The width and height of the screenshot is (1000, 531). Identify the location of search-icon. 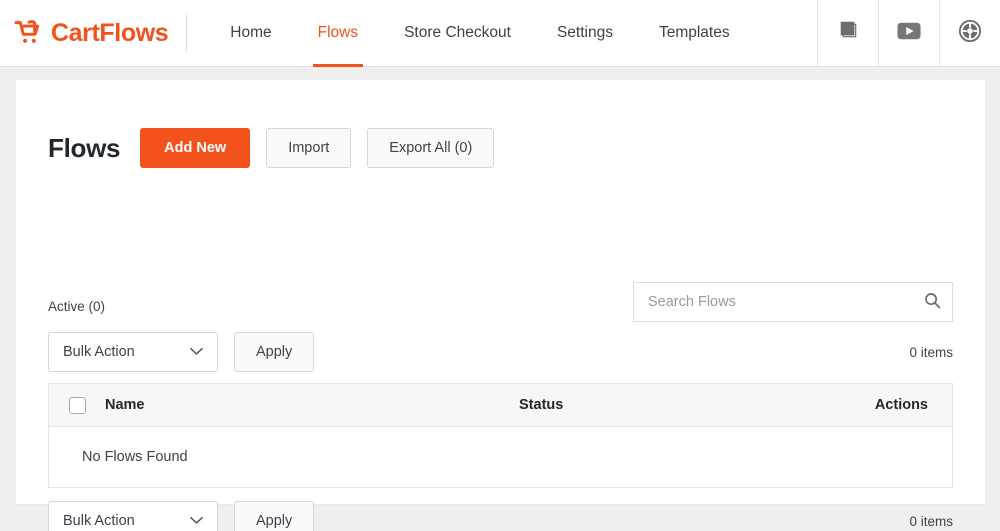
(932, 302).